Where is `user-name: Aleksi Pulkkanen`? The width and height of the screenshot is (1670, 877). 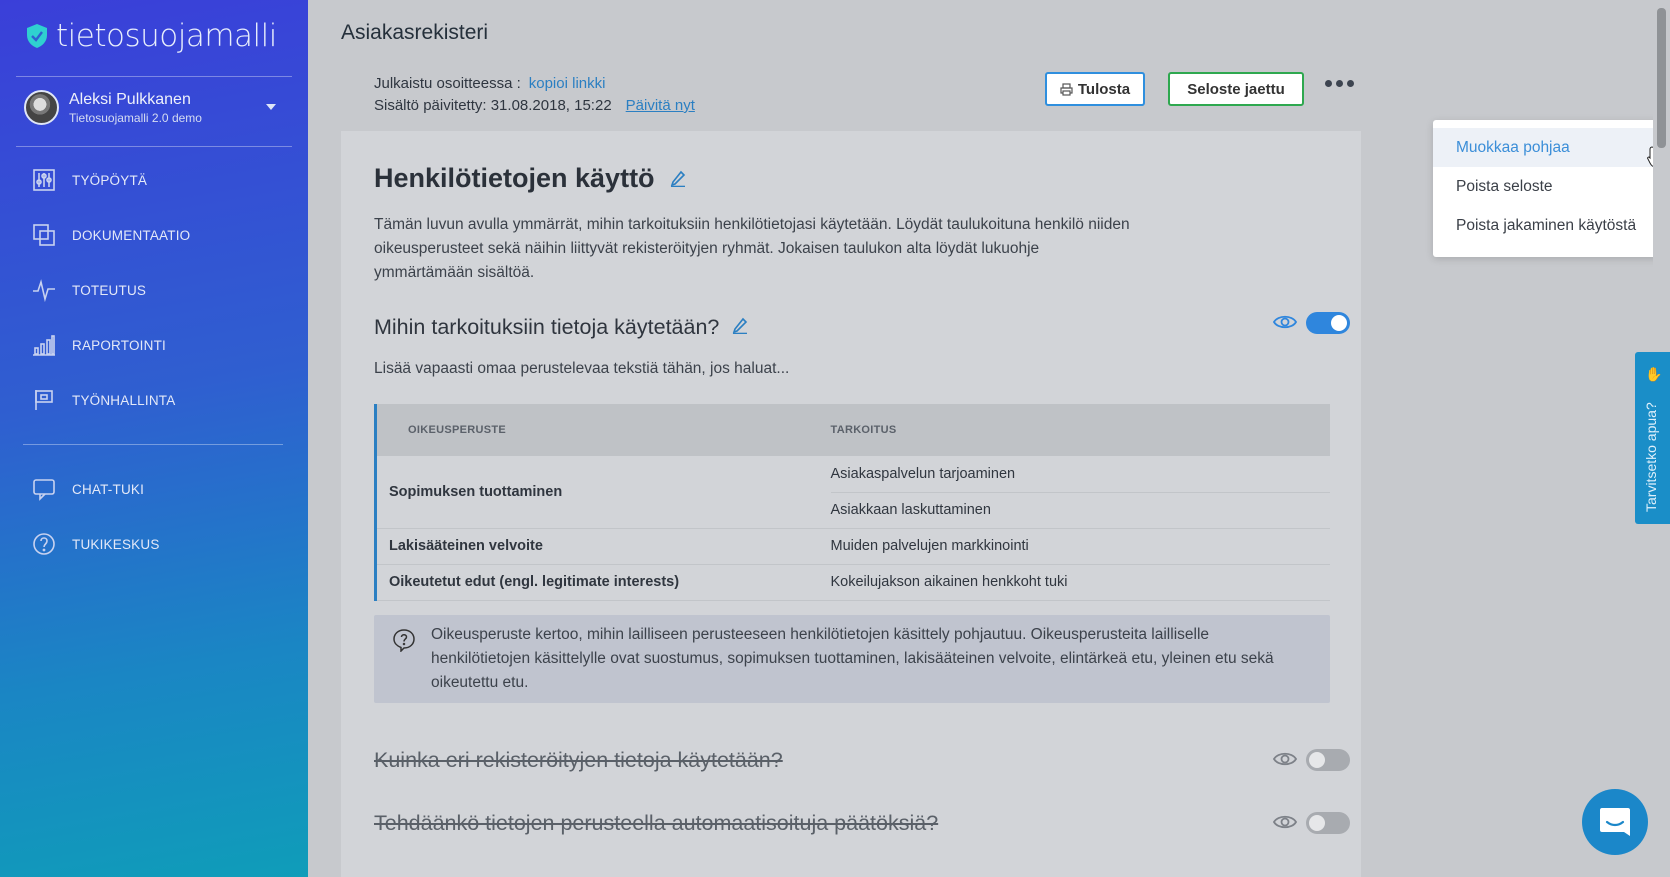
user-name: Aleksi Pulkkanen is located at coordinates (130, 99).